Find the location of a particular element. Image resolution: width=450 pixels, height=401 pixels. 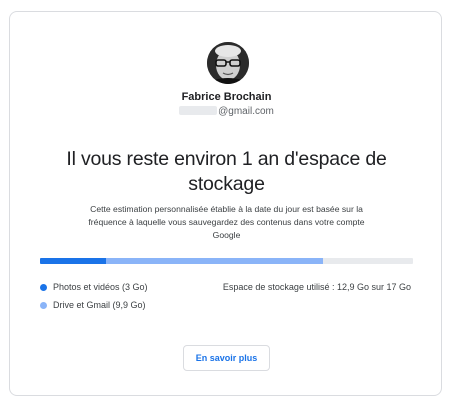

legend-item-drive-gmail: Drive et Gmail (9,9 Go) is located at coordinates (93, 305).